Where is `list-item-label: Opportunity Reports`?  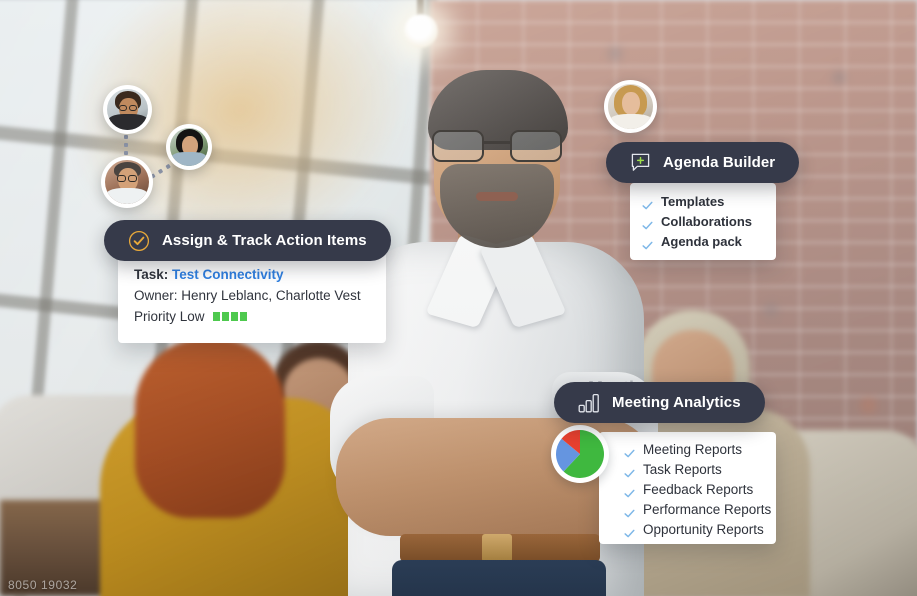 list-item-label: Opportunity Reports is located at coordinates (703, 529).